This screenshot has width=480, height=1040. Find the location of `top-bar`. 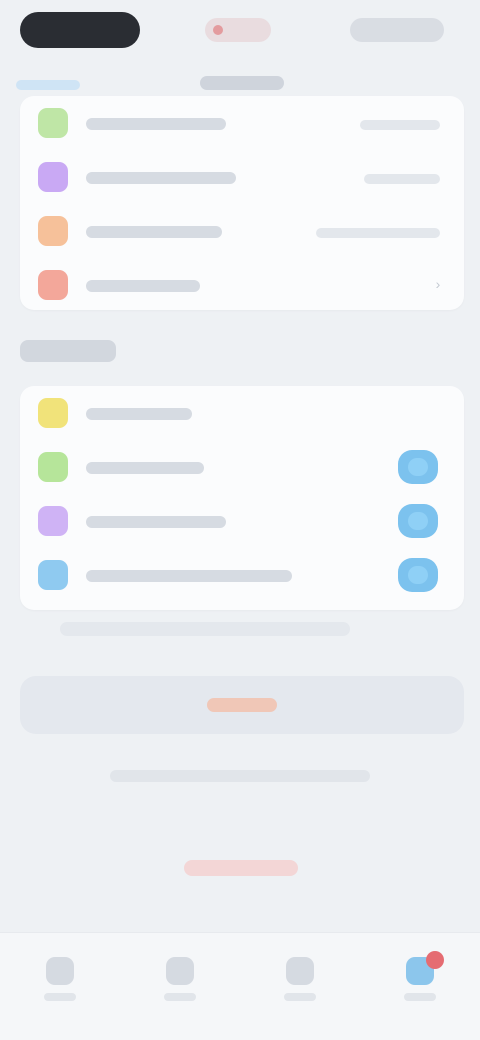

top-bar is located at coordinates (240, 32).